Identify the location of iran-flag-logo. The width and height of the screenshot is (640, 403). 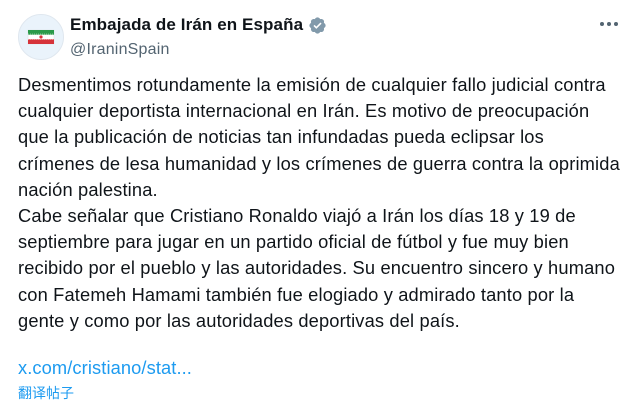
(41, 37).